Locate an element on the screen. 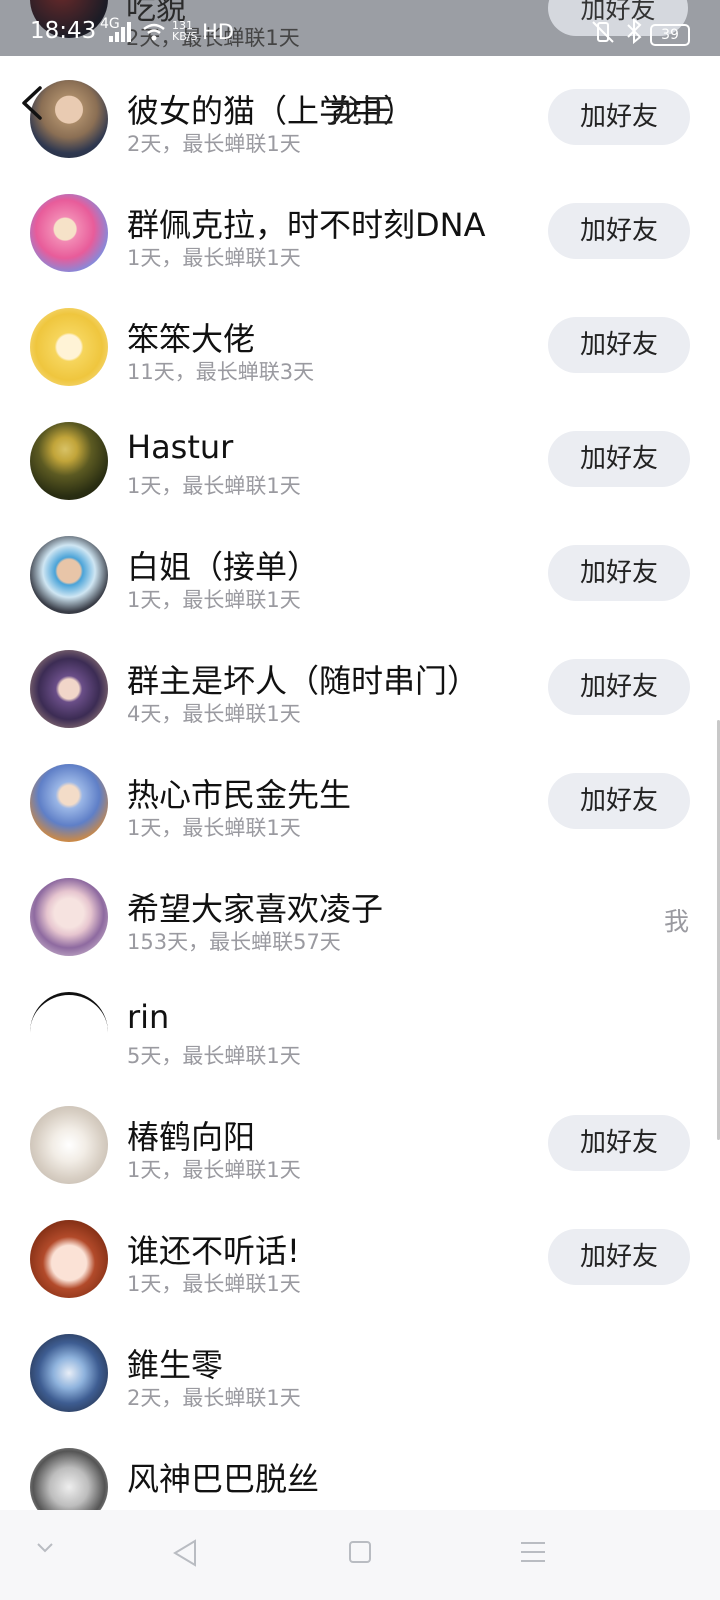  hd-icon: HD is located at coordinates (218, 32).